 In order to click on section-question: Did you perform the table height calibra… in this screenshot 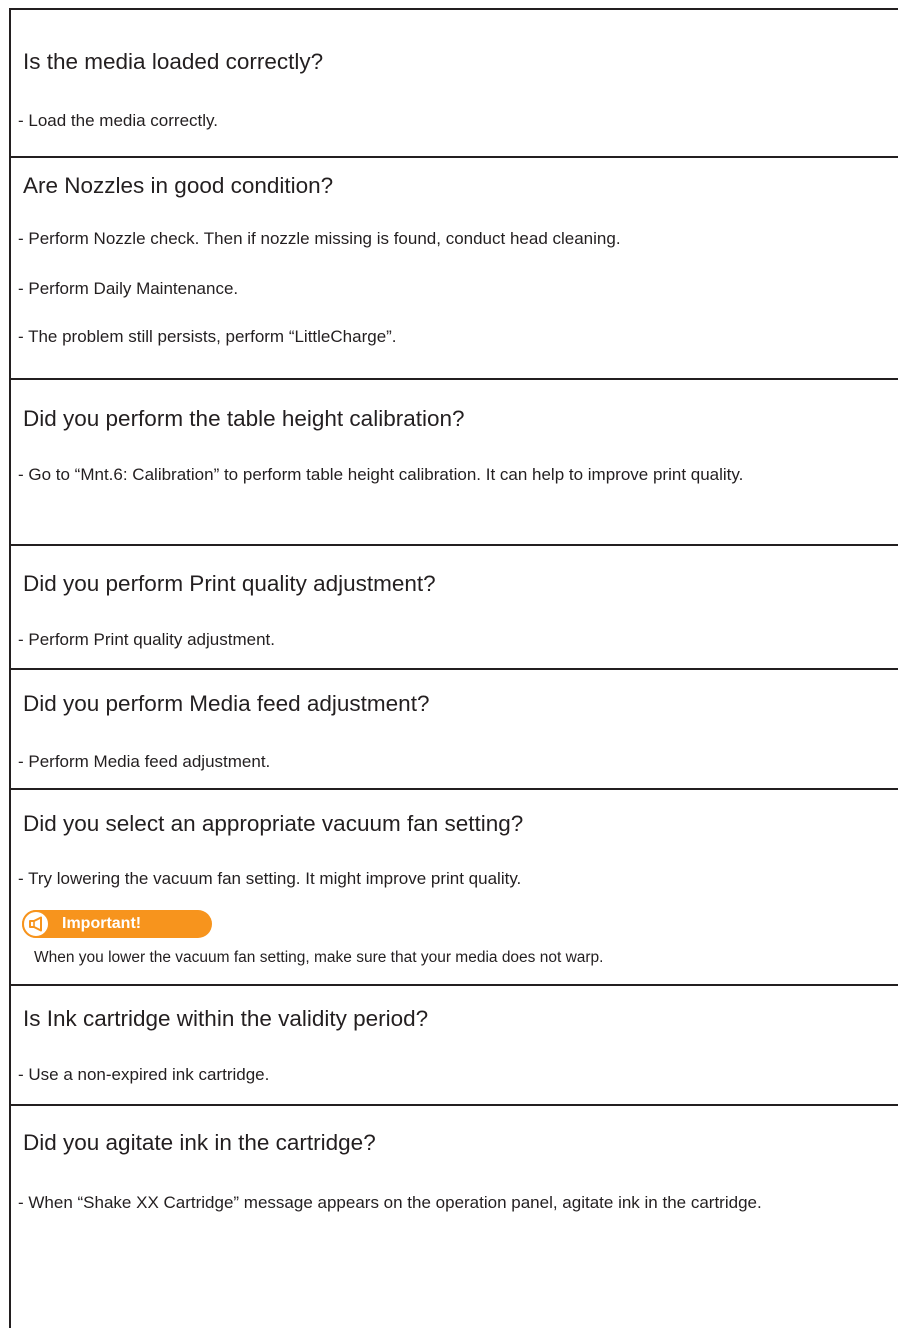, I will do `click(244, 418)`.